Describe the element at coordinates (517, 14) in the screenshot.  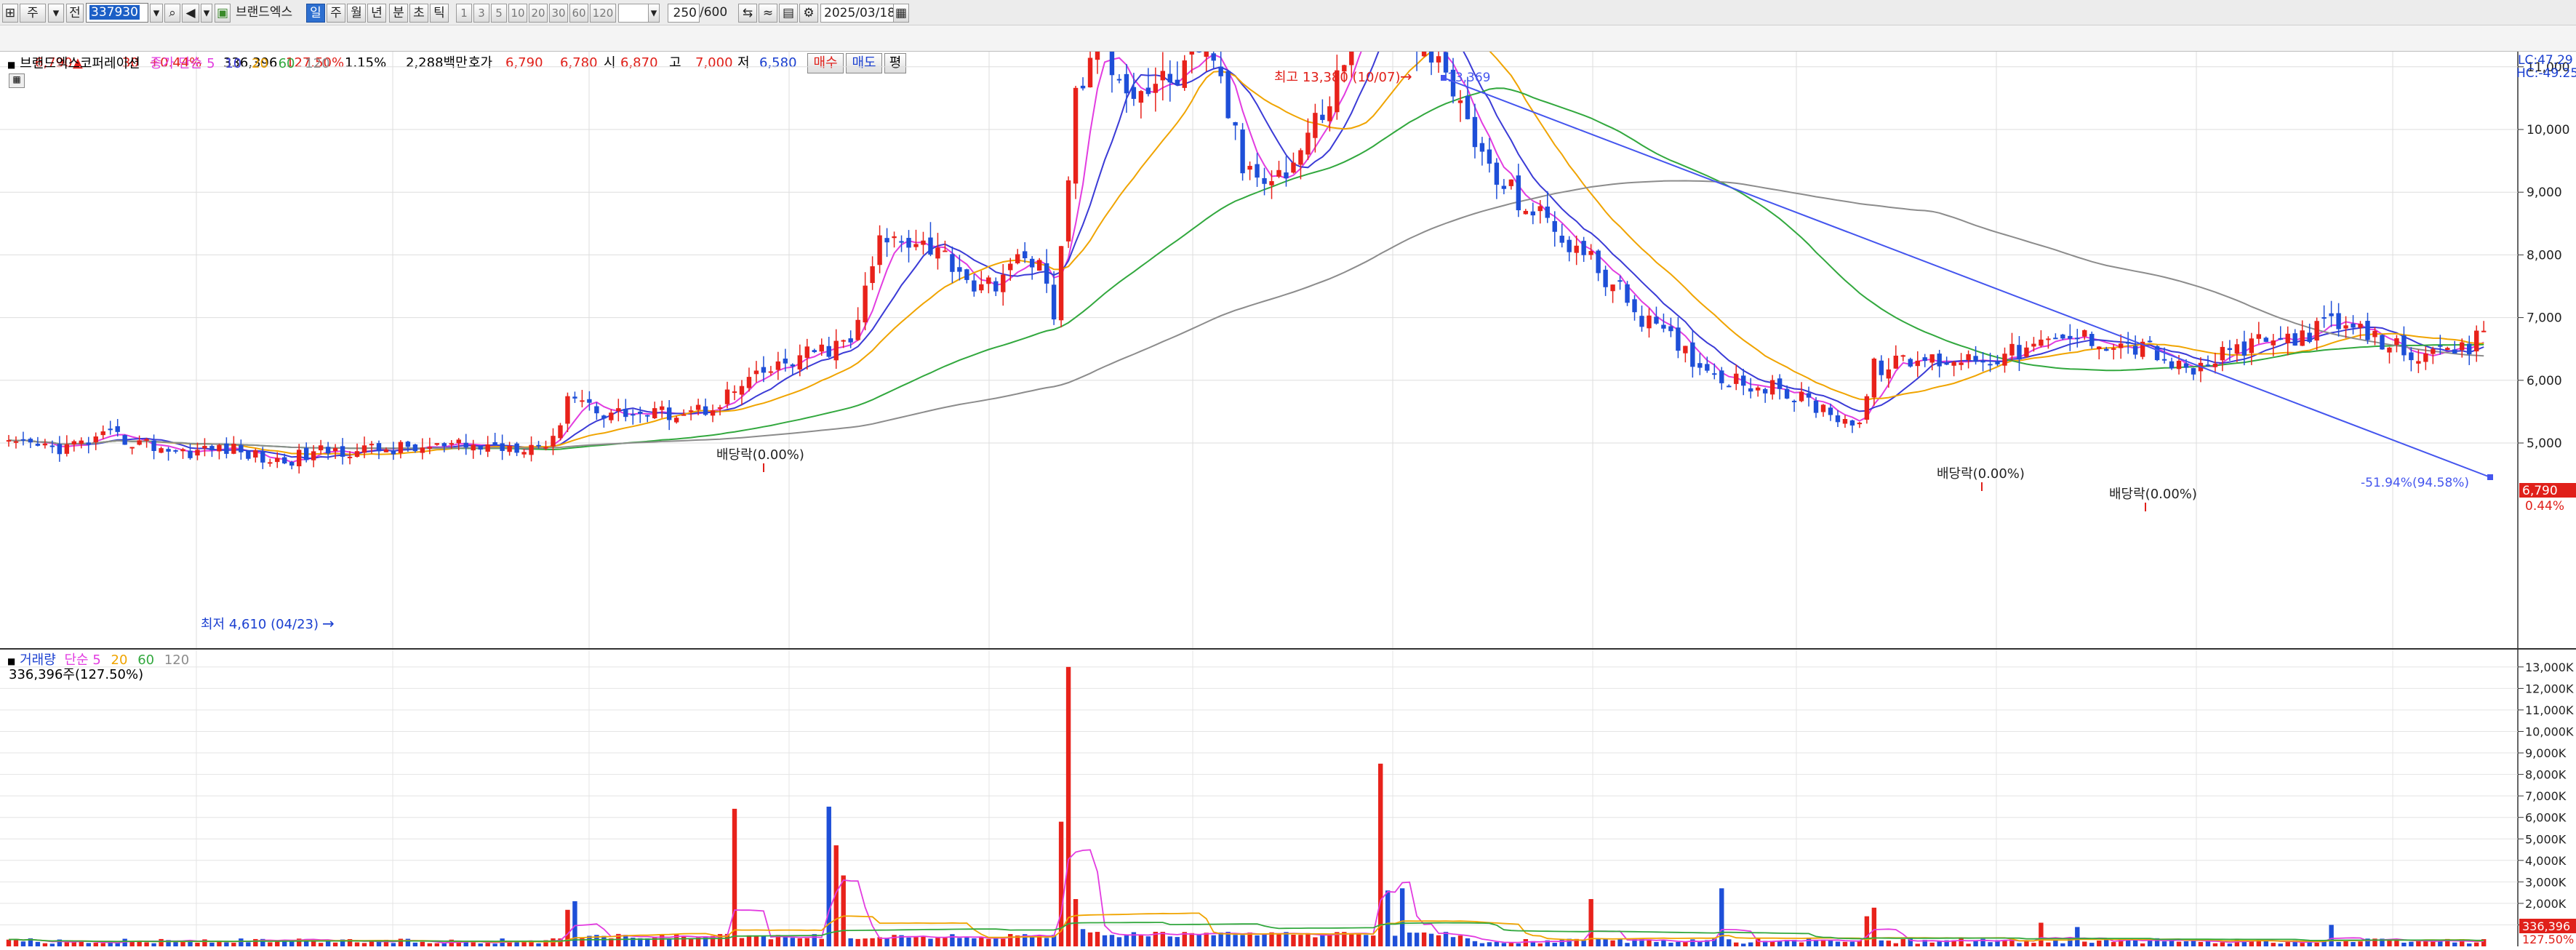
I see `interval-10: 10` at that location.